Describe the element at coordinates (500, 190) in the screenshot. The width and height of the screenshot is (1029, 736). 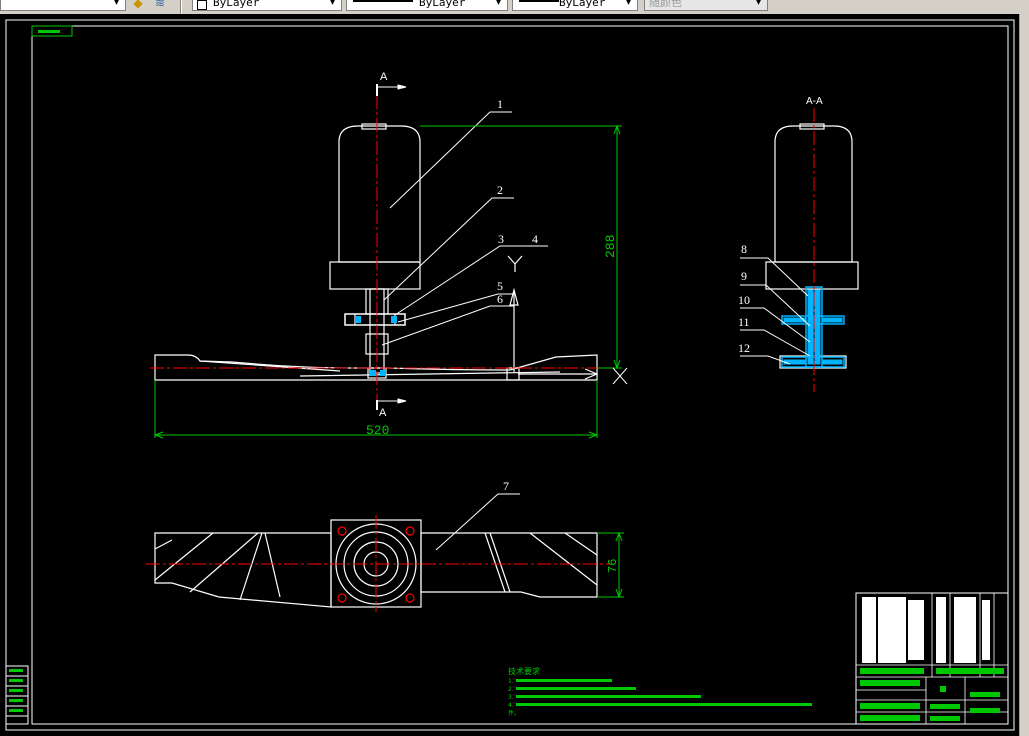
I see `part-number-2: 2` at that location.